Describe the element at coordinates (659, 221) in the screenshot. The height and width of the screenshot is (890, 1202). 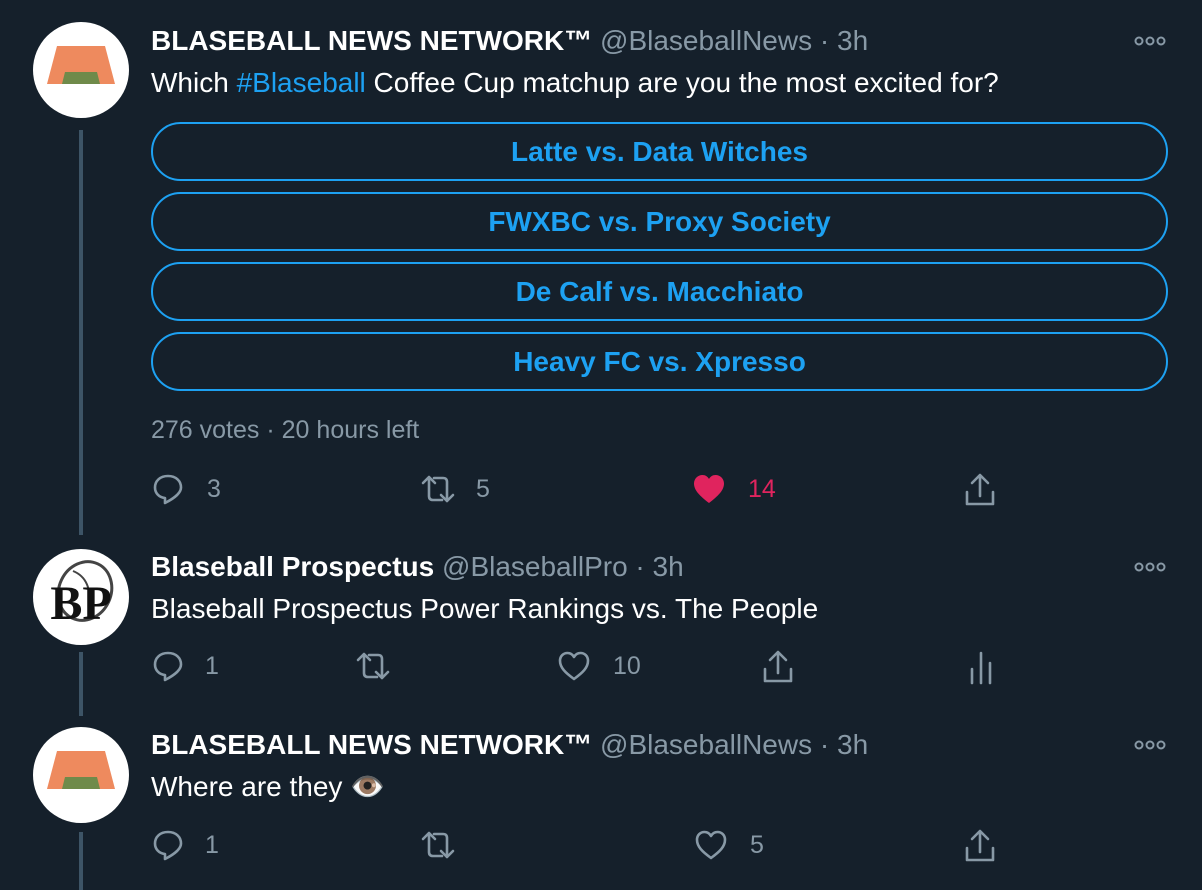
I see `poll-option: FWXBC vs. Proxy Society` at that location.